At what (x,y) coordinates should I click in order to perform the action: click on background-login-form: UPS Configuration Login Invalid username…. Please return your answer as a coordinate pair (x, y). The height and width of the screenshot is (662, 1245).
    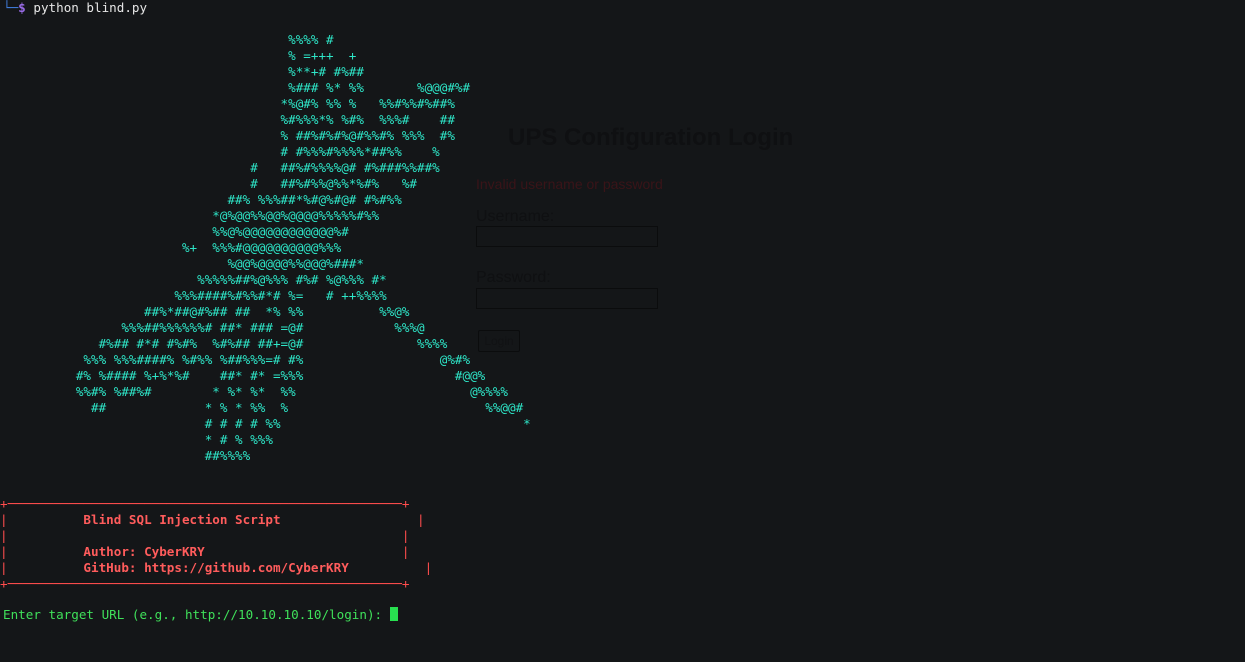
    Looking at the image, I should click on (646, 240).